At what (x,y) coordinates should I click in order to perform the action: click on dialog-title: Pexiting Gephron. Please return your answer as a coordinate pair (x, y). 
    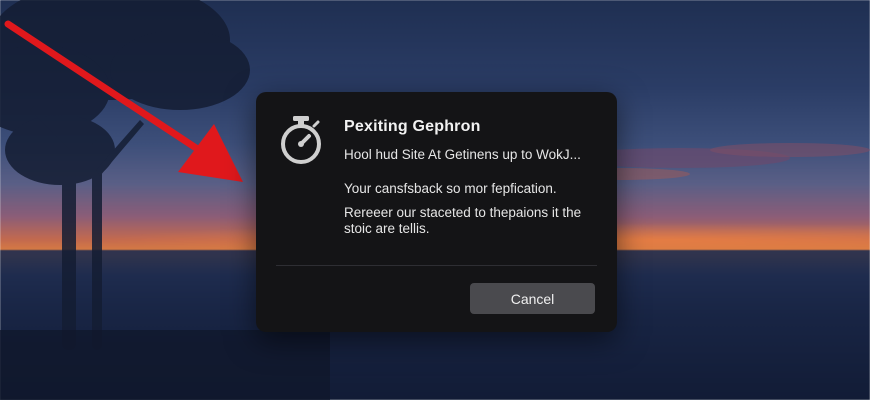
    Looking at the image, I should click on (412, 126).